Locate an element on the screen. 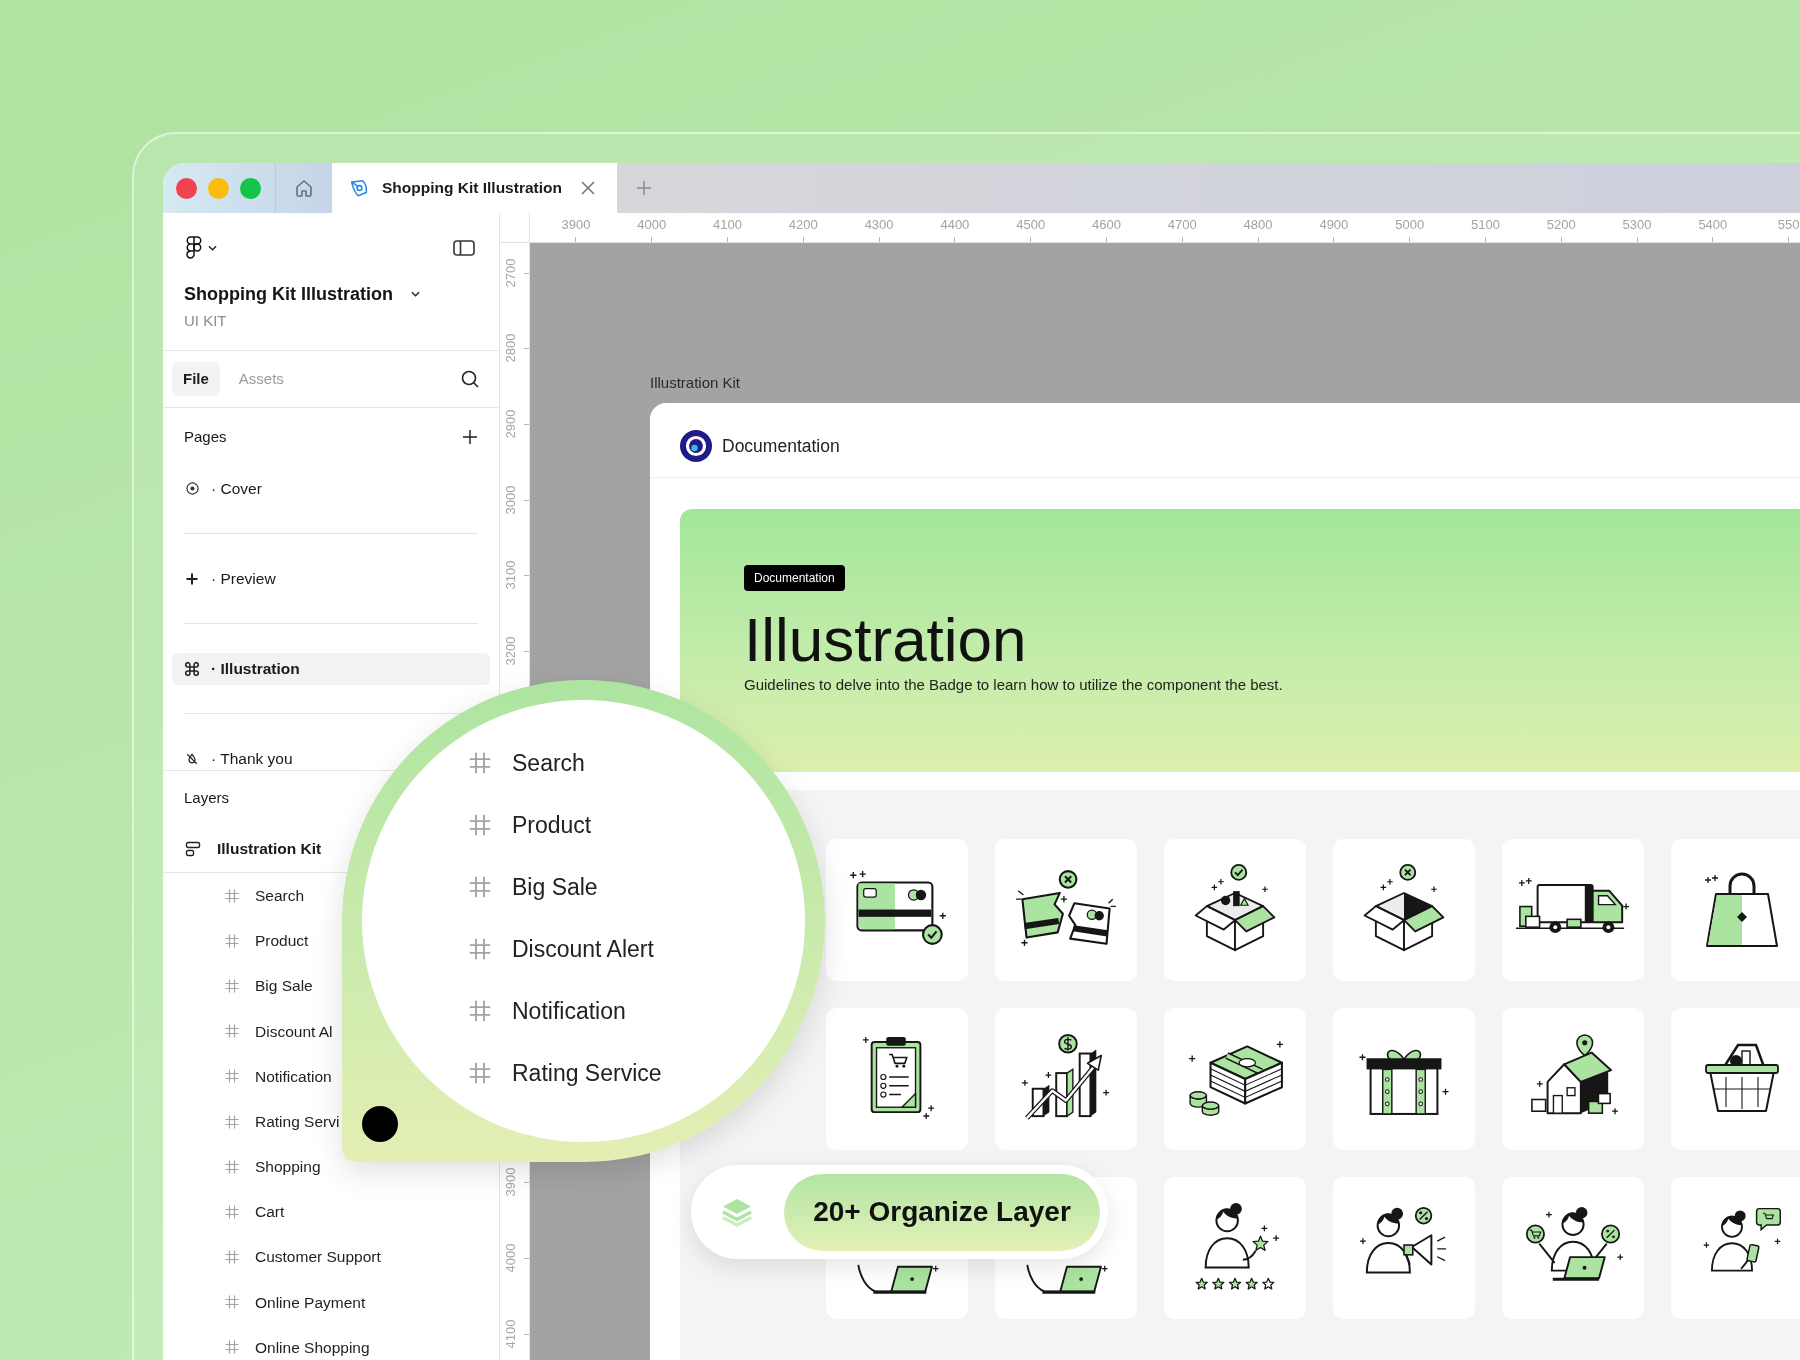  close-icon is located at coordinates (588, 188).